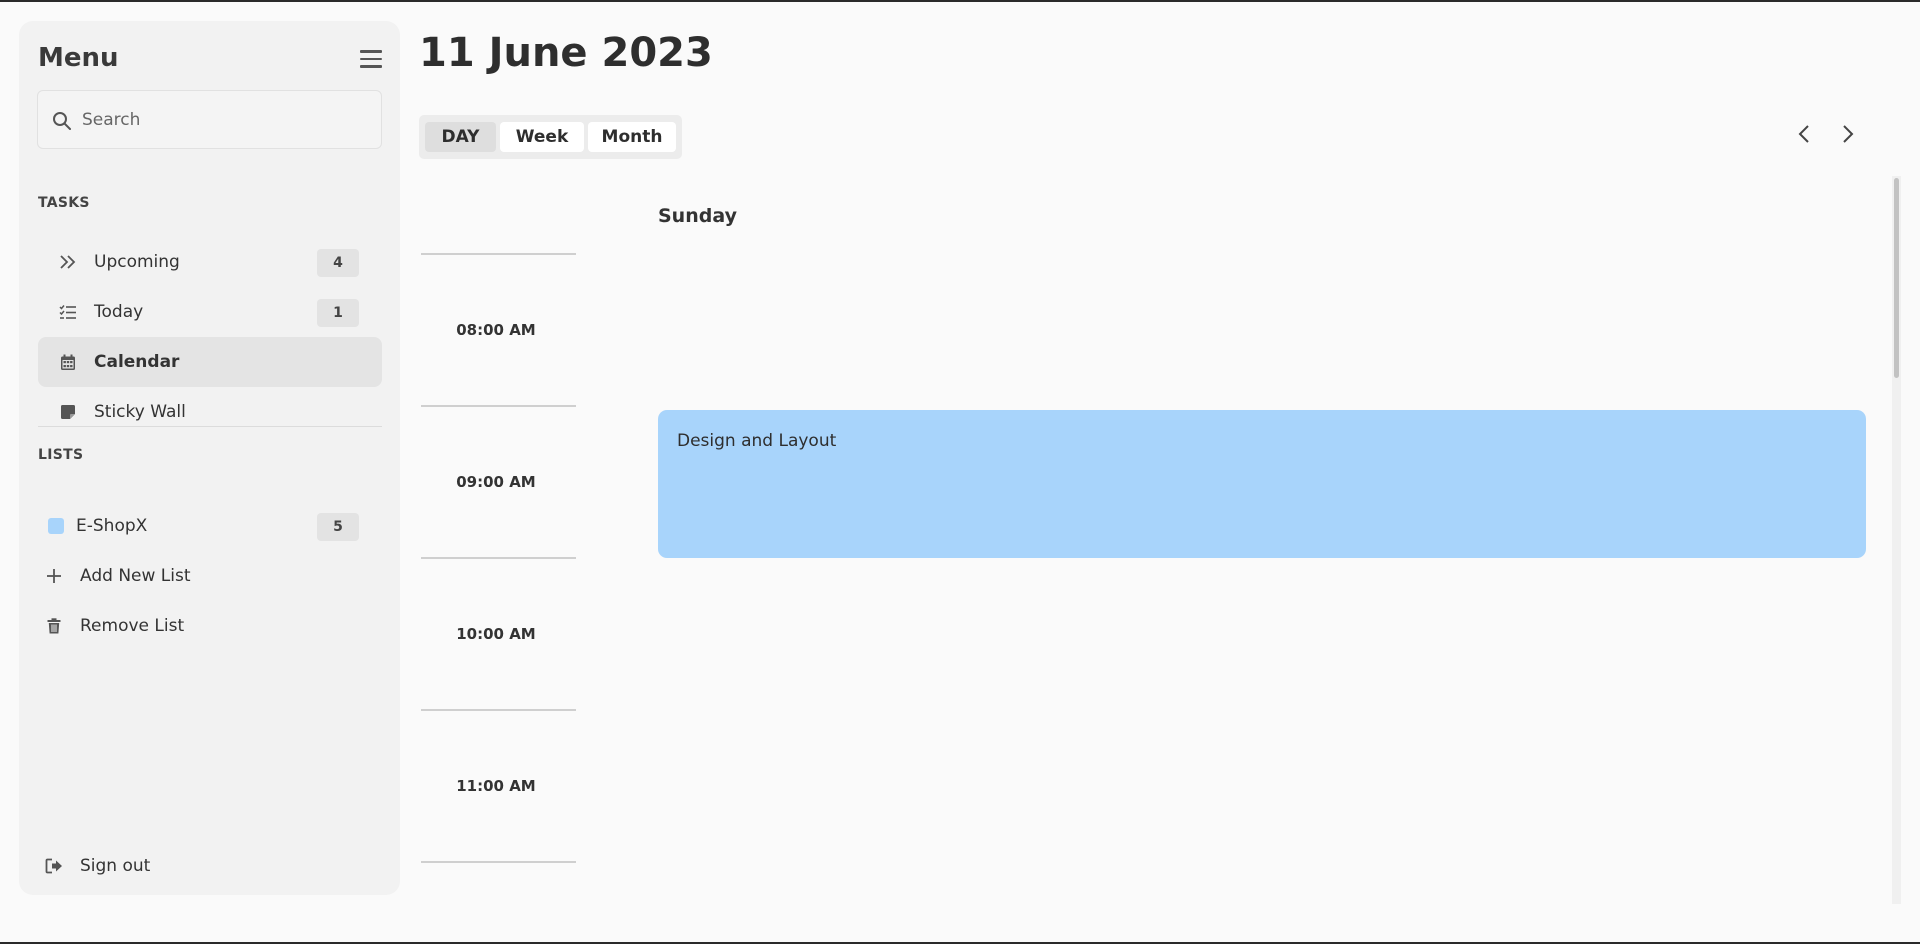  I want to click on chevron-left-icon, so click(1805, 134).